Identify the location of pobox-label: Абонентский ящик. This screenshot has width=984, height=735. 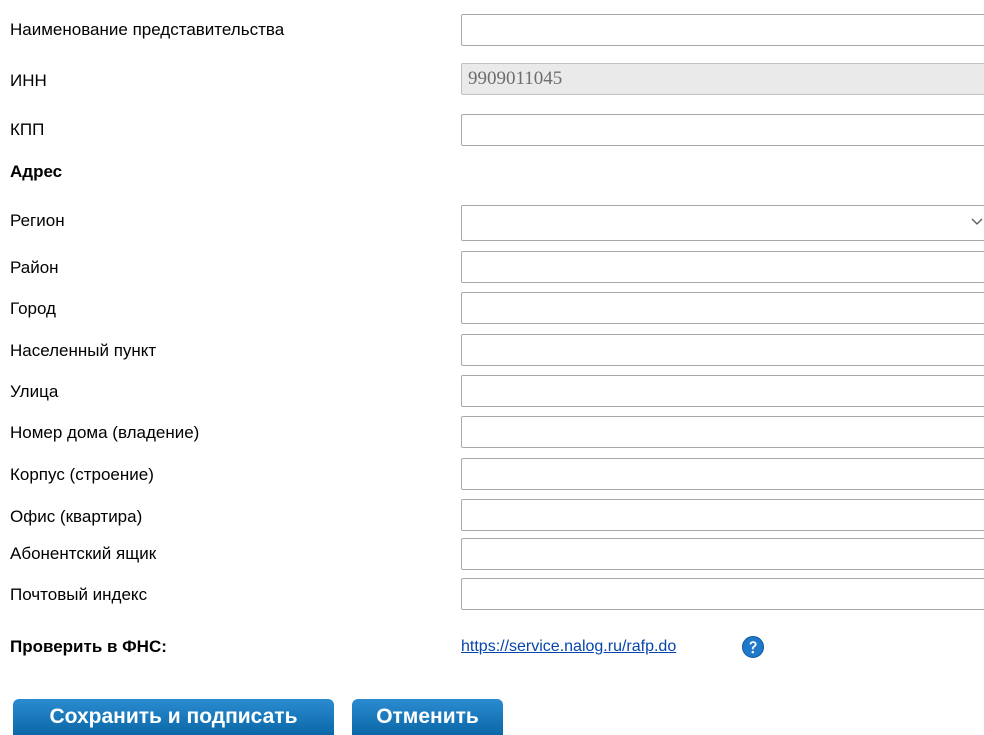
(83, 553).